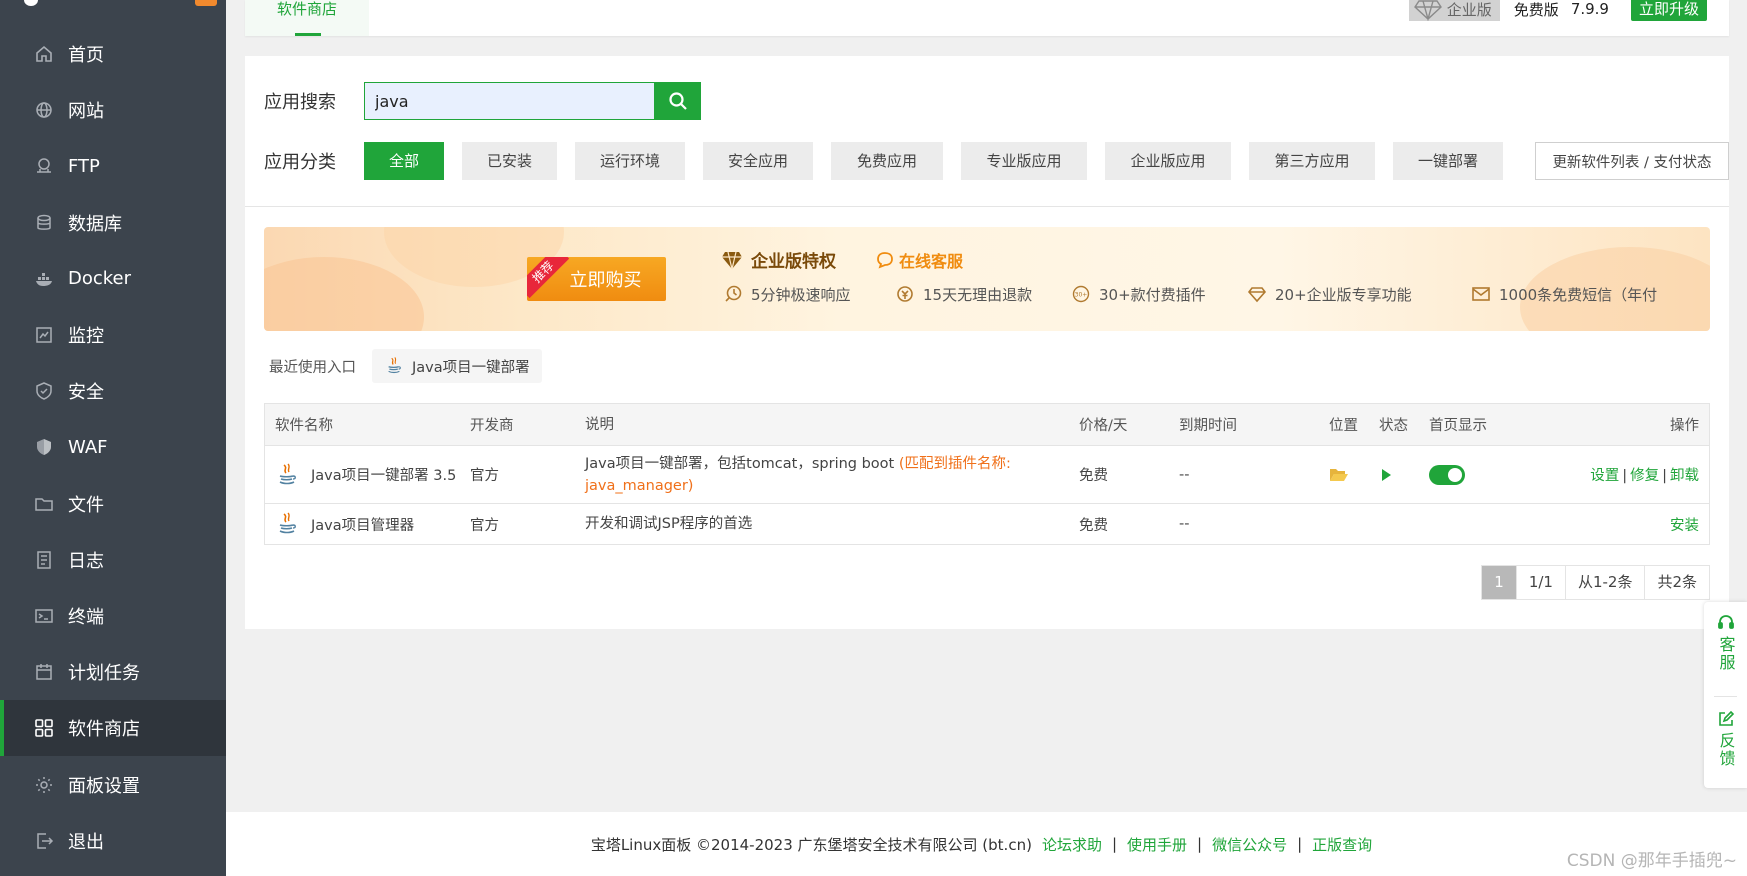  I want to click on forum-link: 论坛求助, so click(1072, 844).